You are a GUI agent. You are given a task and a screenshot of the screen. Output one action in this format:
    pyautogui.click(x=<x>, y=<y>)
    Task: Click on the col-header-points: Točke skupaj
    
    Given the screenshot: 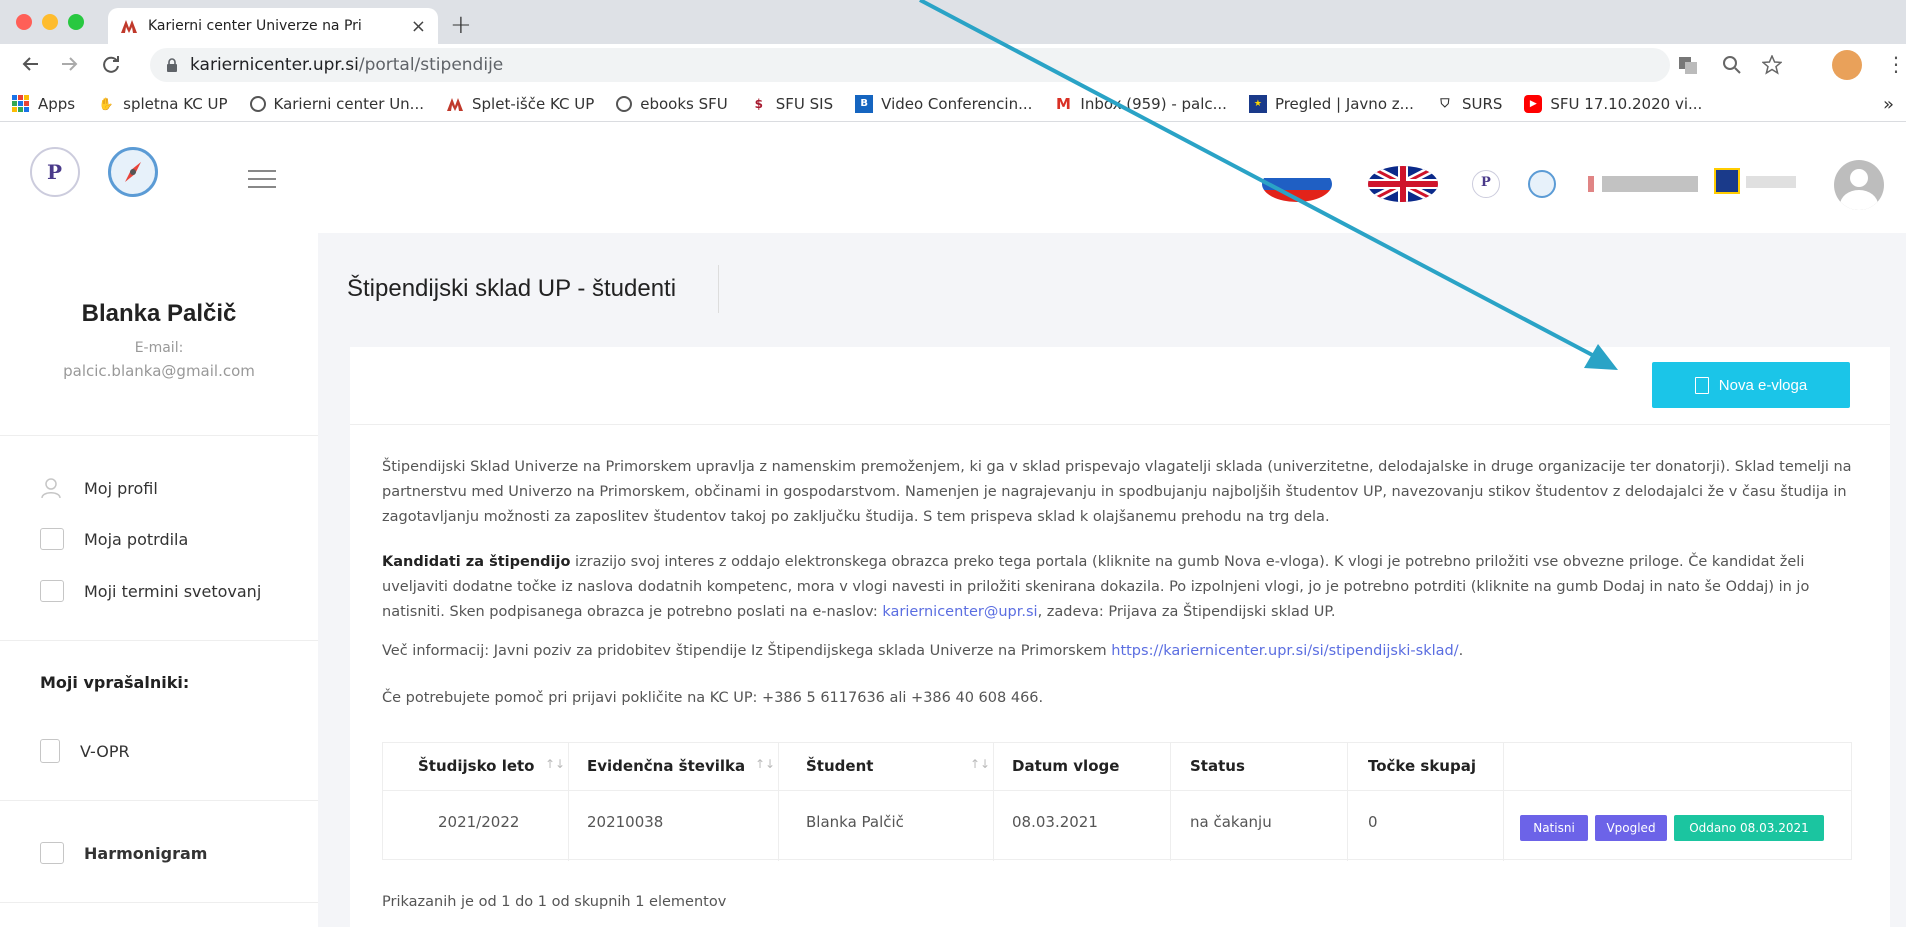 What is the action you would take?
    pyautogui.click(x=1422, y=766)
    